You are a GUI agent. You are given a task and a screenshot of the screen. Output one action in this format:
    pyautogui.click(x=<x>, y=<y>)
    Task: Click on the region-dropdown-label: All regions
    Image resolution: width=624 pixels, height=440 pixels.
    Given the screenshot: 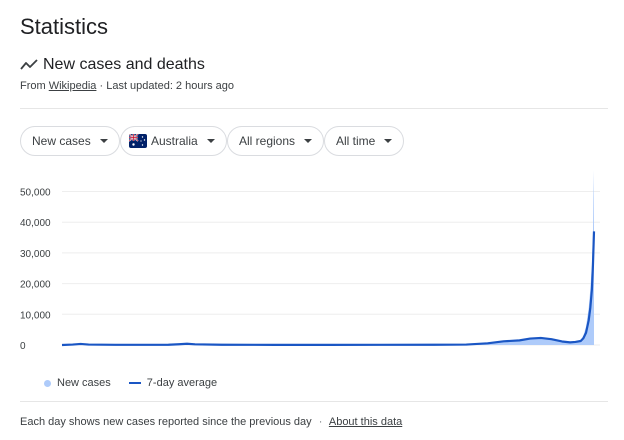 What is the action you would take?
    pyautogui.click(x=267, y=141)
    